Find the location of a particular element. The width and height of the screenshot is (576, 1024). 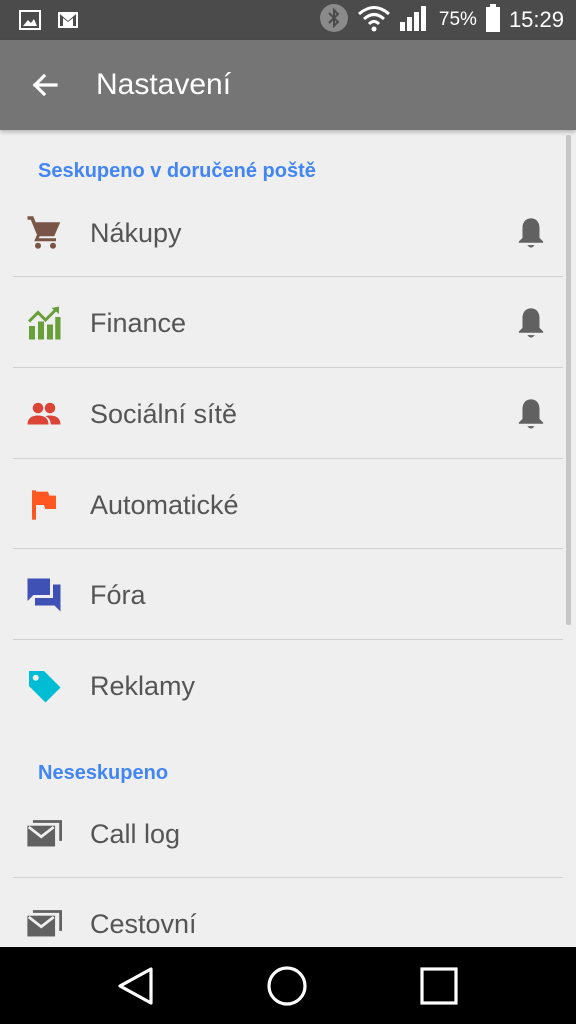

image-icon is located at coordinates (30, 22).